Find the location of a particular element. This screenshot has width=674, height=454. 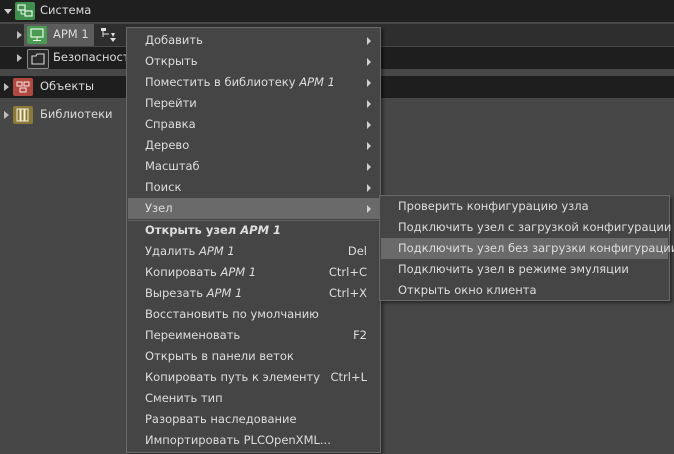

shortcut-label: F2 is located at coordinates (360, 335).